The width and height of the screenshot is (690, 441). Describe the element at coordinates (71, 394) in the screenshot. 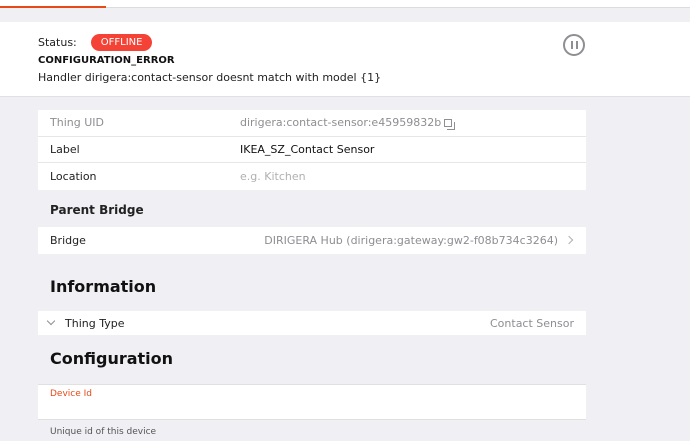

I see `device-id-label: Device Id` at that location.